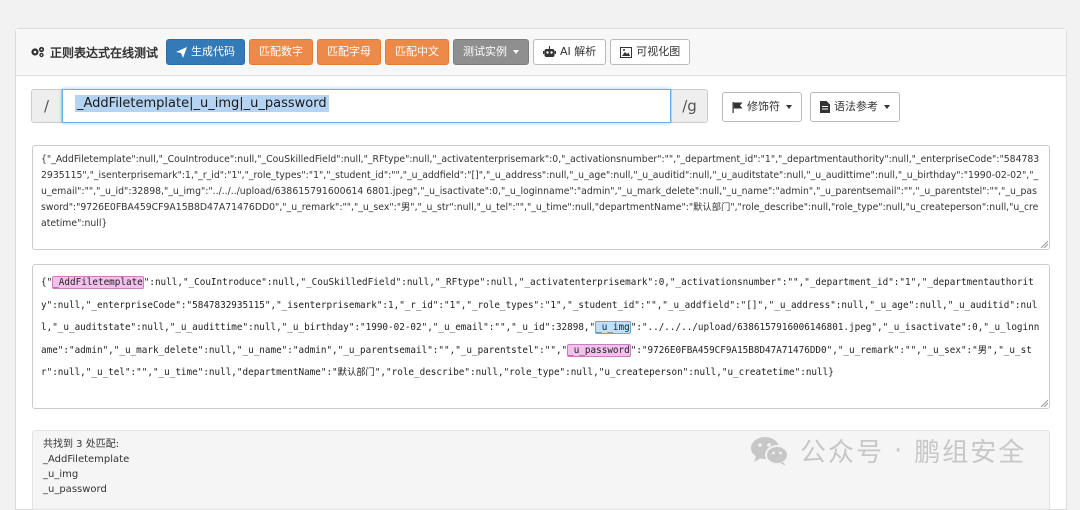 This screenshot has width=1080, height=510. What do you see at coordinates (75, 489) in the screenshot?
I see `match-result-item: _u_password` at bounding box center [75, 489].